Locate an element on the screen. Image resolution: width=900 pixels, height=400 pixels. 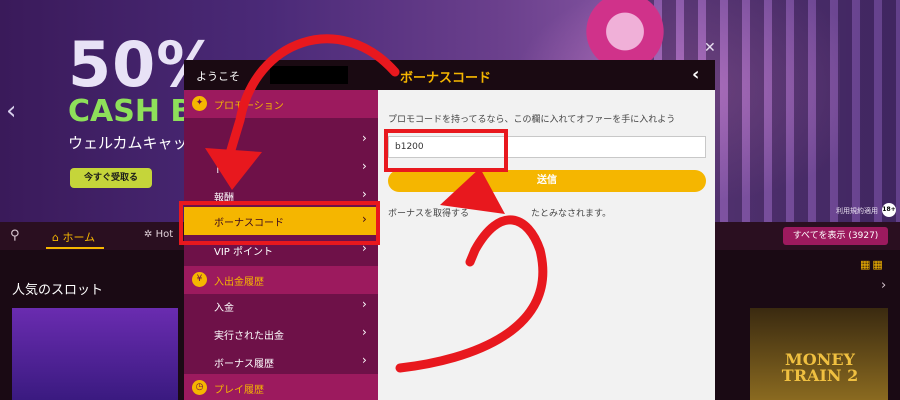
bonus-note-tail: たとみなされます。 is located at coordinates (571, 214).